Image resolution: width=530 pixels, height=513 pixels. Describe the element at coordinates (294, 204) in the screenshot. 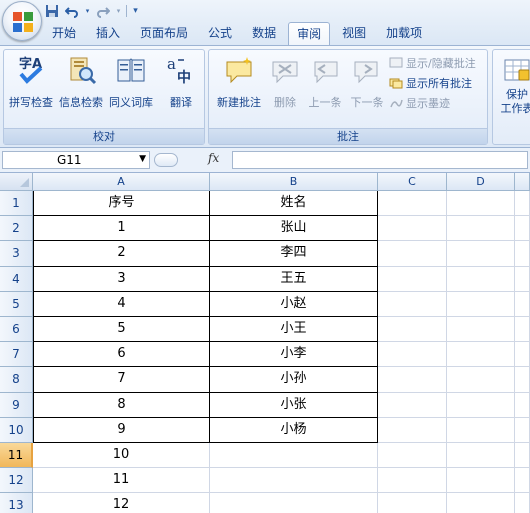

I see `cell-b: 姓名` at that location.